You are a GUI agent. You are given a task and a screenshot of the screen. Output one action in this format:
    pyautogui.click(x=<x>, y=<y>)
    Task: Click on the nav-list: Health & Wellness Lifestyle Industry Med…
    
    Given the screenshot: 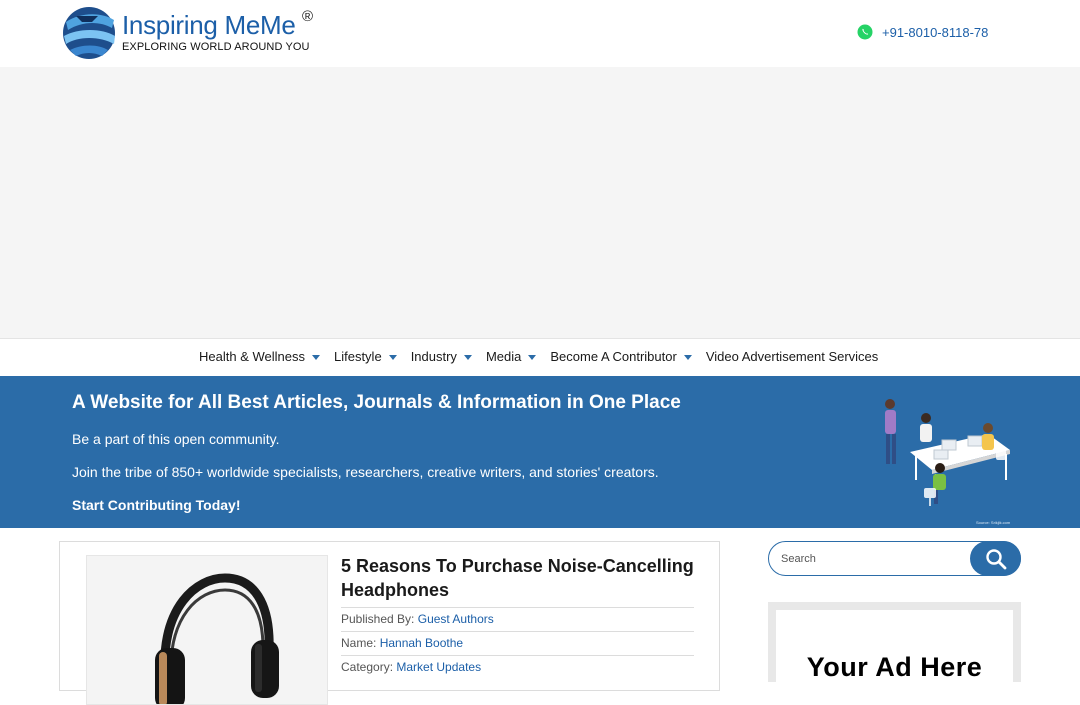 What is the action you would take?
    pyautogui.click(x=545, y=356)
    